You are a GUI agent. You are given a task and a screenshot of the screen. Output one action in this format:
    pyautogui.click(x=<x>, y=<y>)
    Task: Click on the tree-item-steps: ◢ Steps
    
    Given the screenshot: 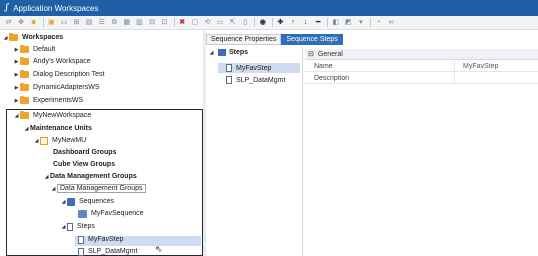 What is the action you would take?
    pyautogui.click(x=77, y=226)
    